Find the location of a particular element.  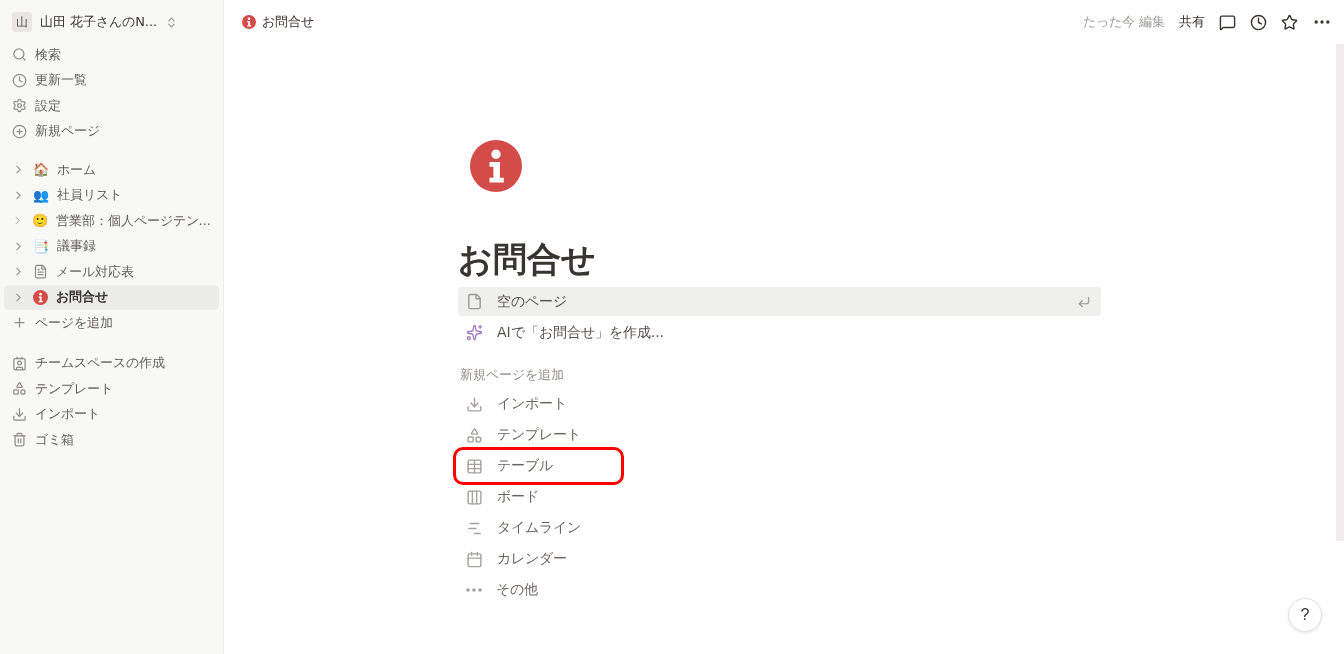

add-page-option: テンプレート is located at coordinates (779, 435).